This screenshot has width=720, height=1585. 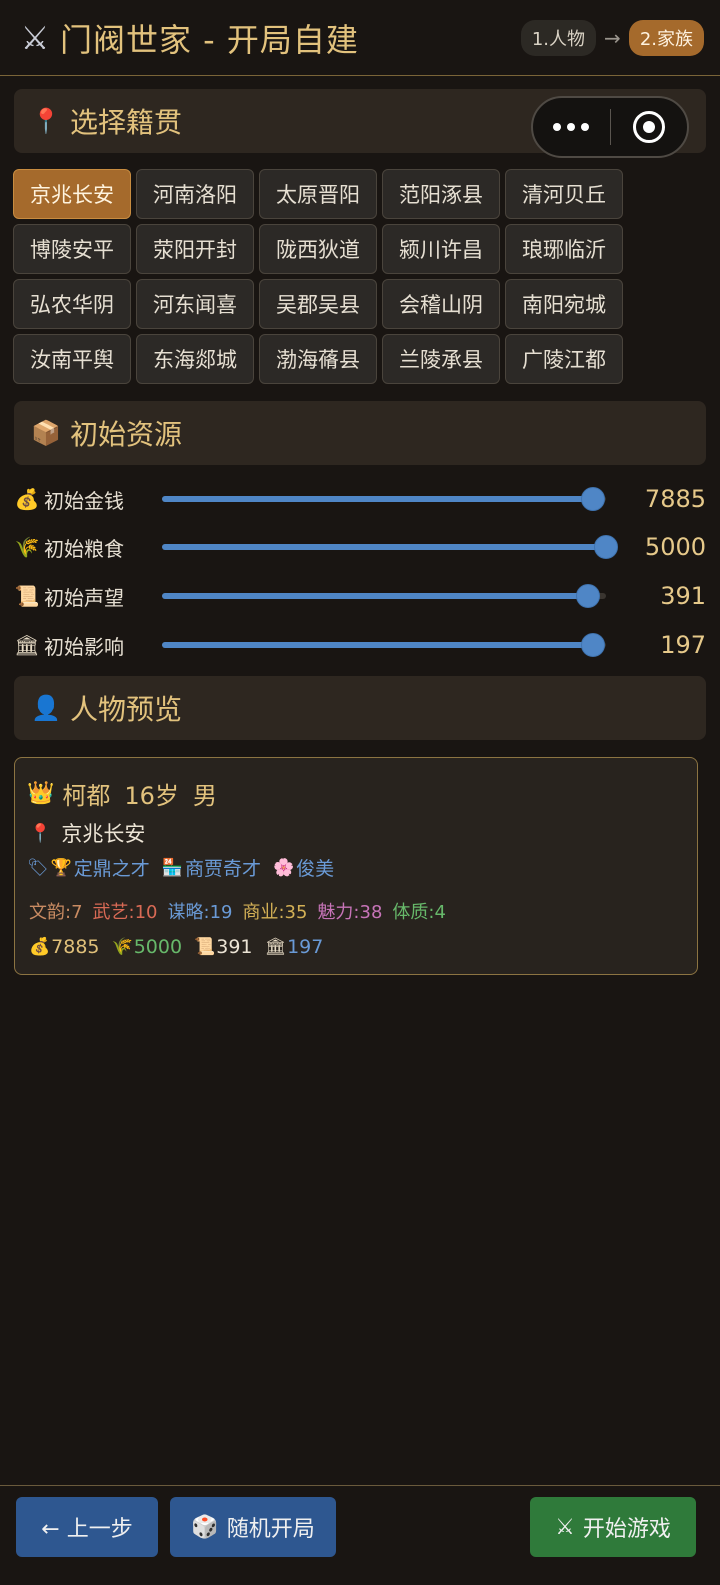 I want to click on origin-option: 太原晋阳, so click(x=318, y=194).